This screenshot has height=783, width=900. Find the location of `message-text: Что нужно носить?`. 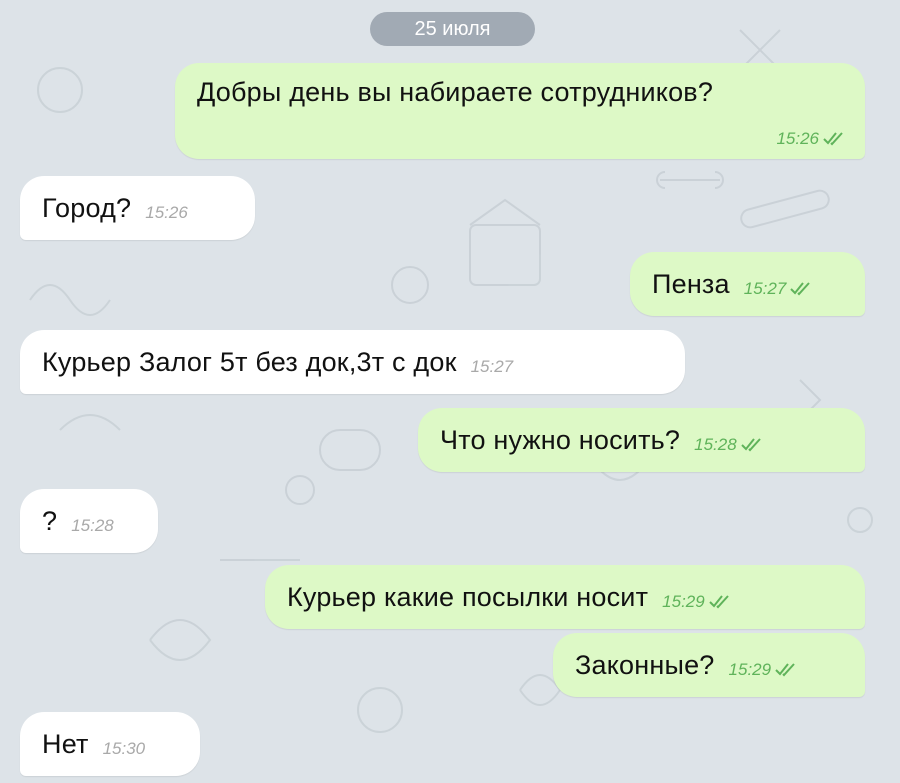

message-text: Что нужно носить? is located at coordinates (560, 439).